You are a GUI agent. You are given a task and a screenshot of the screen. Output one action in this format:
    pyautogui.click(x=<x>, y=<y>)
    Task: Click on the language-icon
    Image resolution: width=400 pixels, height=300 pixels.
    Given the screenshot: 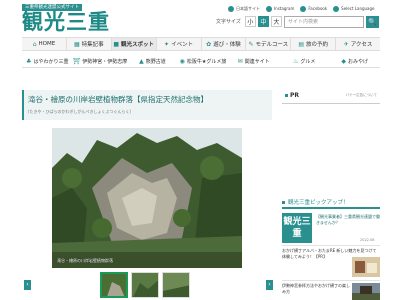 What is the action you would take?
    pyautogui.click(x=336, y=8)
    